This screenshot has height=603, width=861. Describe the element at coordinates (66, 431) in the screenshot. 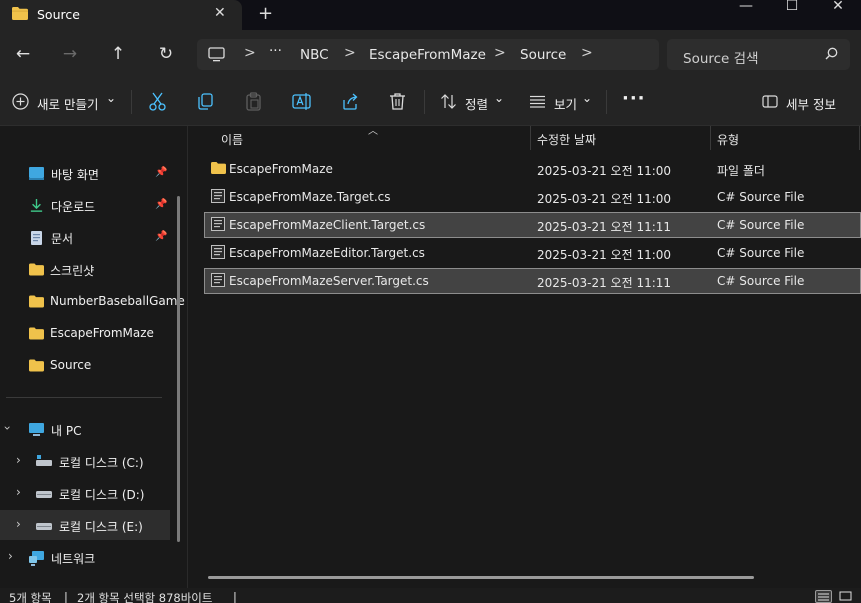

I see `sidebar-item-label: 내 PC` at that location.